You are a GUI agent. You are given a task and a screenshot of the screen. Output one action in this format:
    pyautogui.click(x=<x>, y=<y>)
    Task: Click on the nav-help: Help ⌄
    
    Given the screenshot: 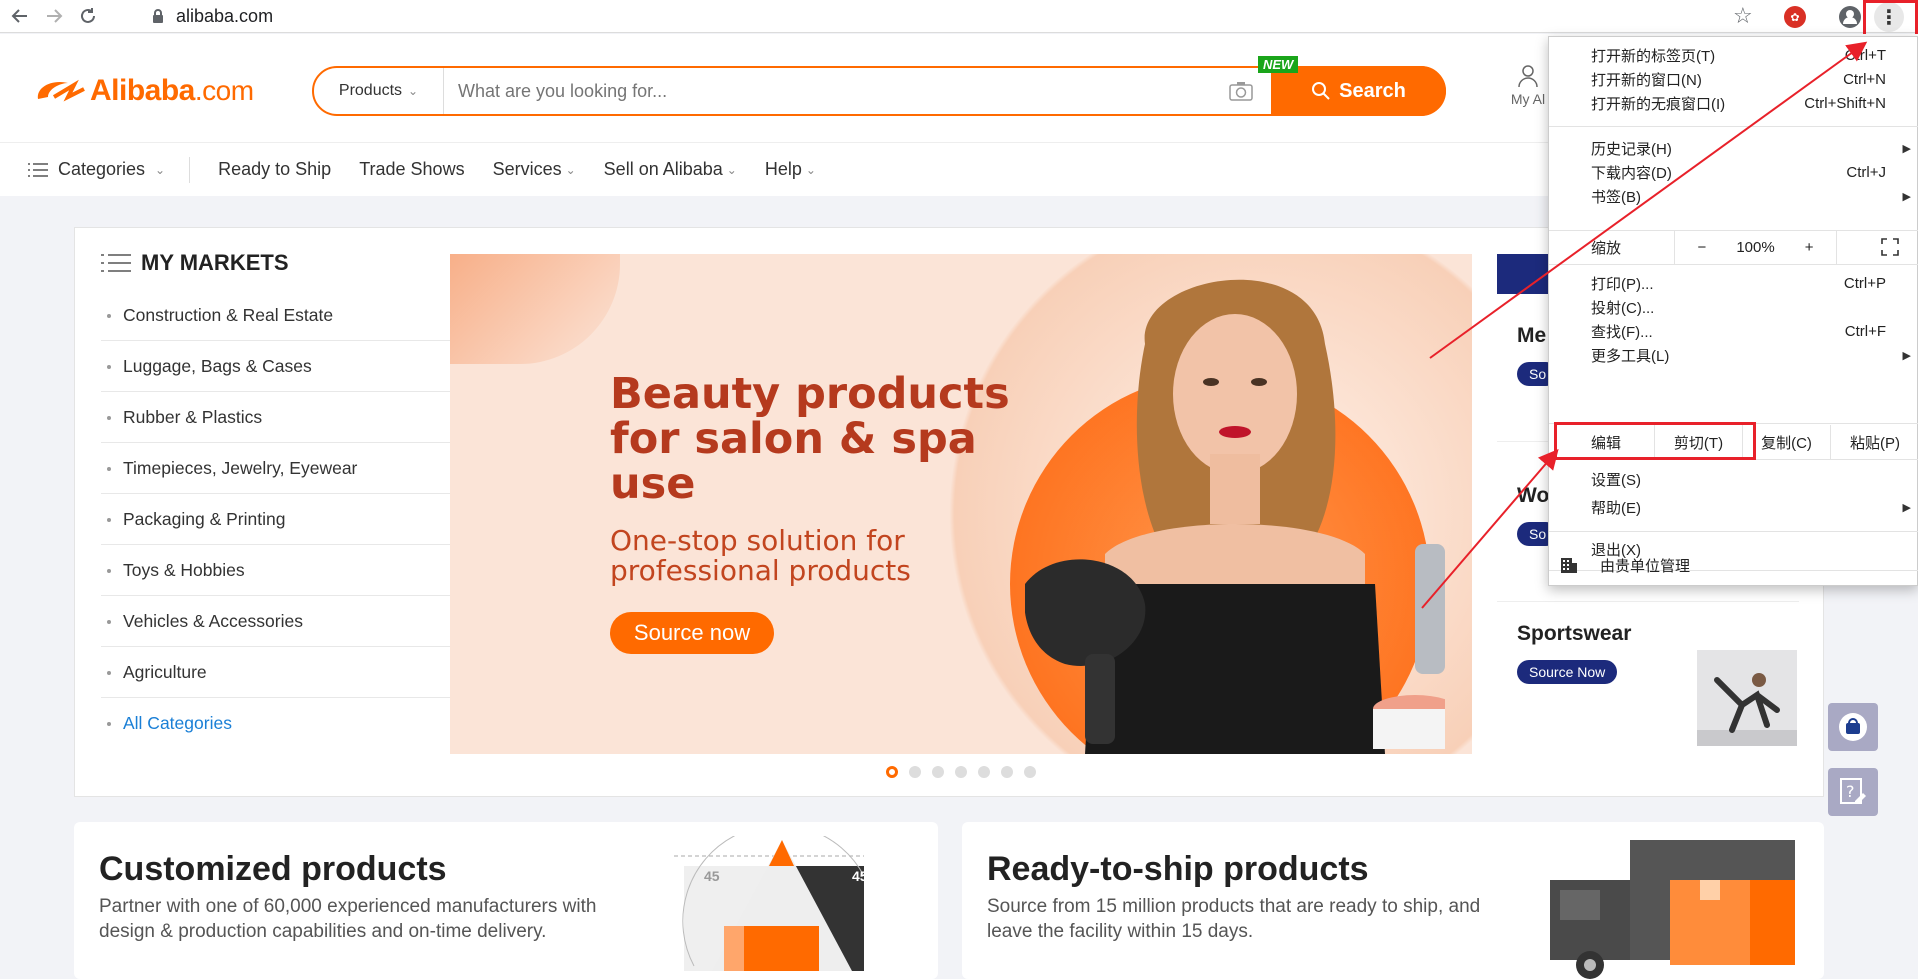 What is the action you would take?
    pyautogui.click(x=790, y=169)
    